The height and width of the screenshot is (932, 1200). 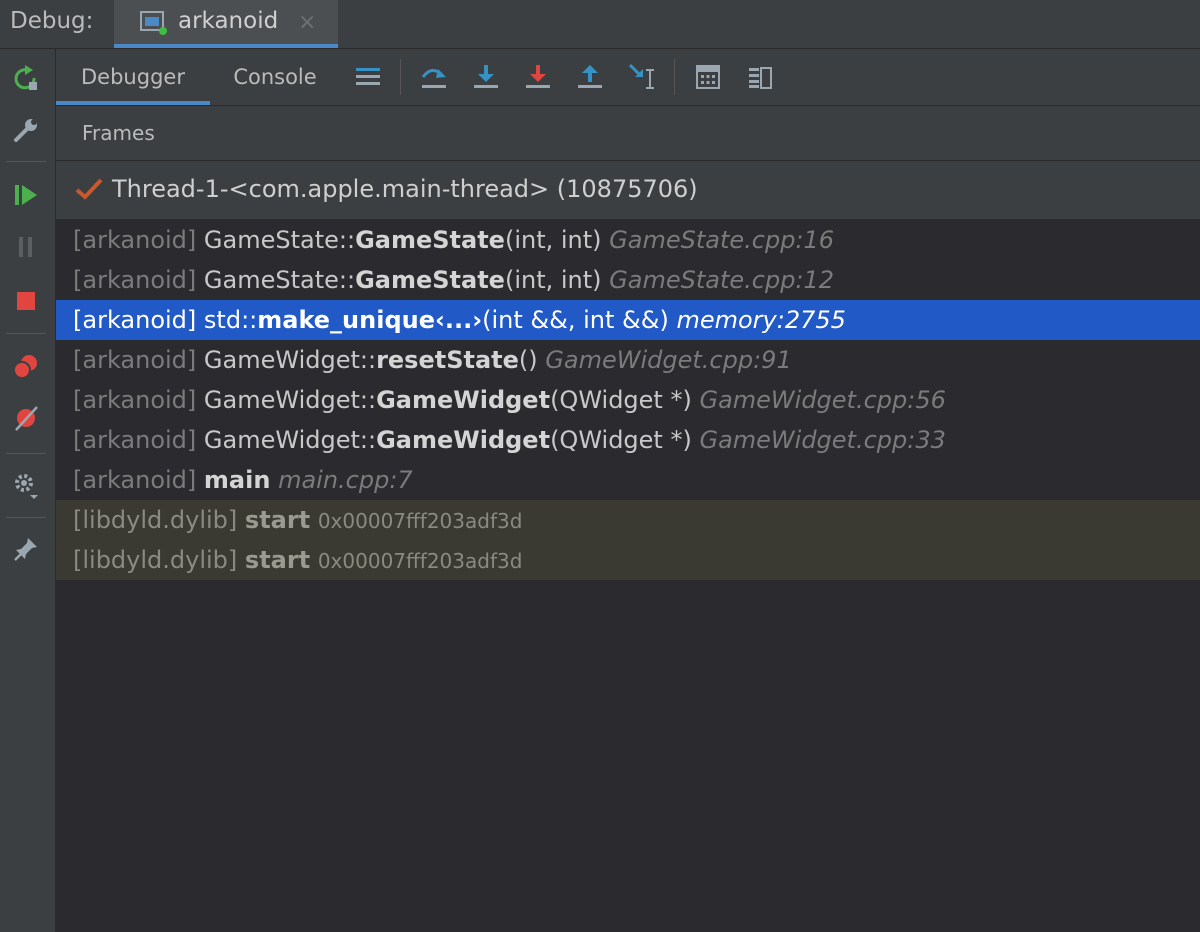 I want to click on session-tab-arkanoid: arkanoid ×, so click(x=226, y=24).